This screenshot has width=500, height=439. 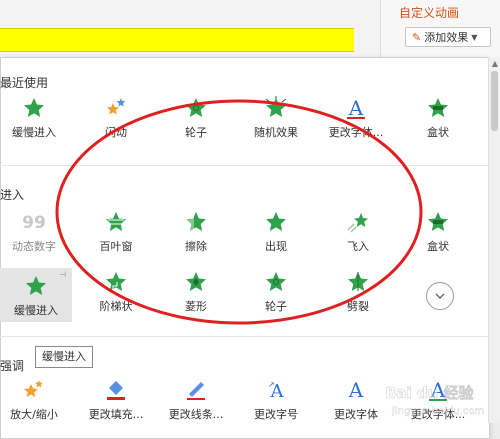 What do you see at coordinates (196, 295) in the screenshot?
I see `effect-tile: 菱形` at bounding box center [196, 295].